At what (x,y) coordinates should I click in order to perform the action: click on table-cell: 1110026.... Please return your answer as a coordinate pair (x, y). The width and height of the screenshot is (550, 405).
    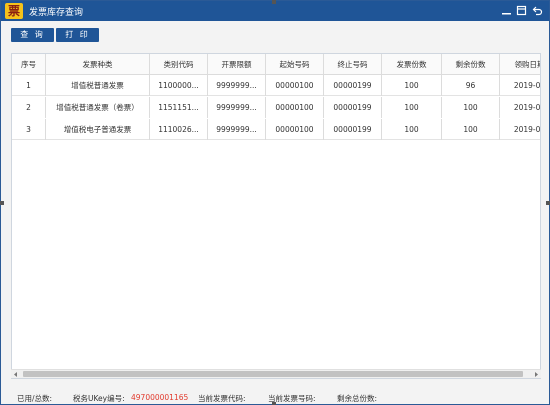
    Looking at the image, I should click on (179, 129).